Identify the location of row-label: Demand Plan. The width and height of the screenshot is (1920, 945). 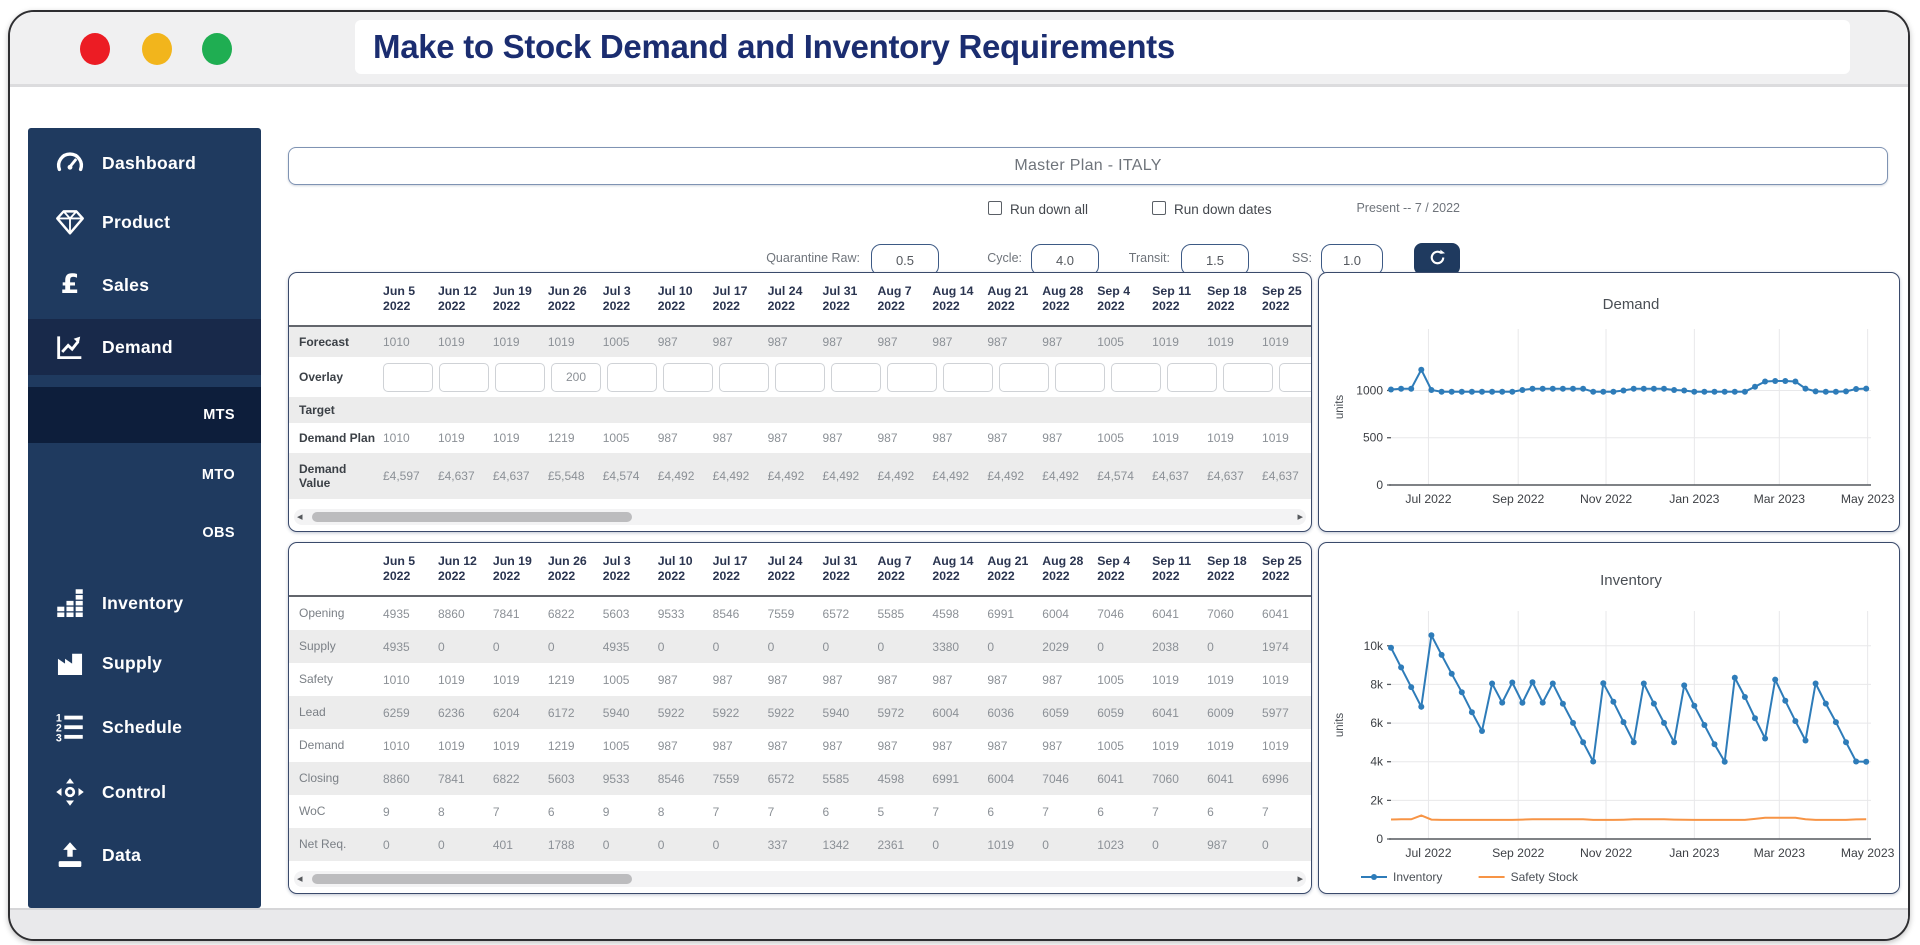
(337, 437).